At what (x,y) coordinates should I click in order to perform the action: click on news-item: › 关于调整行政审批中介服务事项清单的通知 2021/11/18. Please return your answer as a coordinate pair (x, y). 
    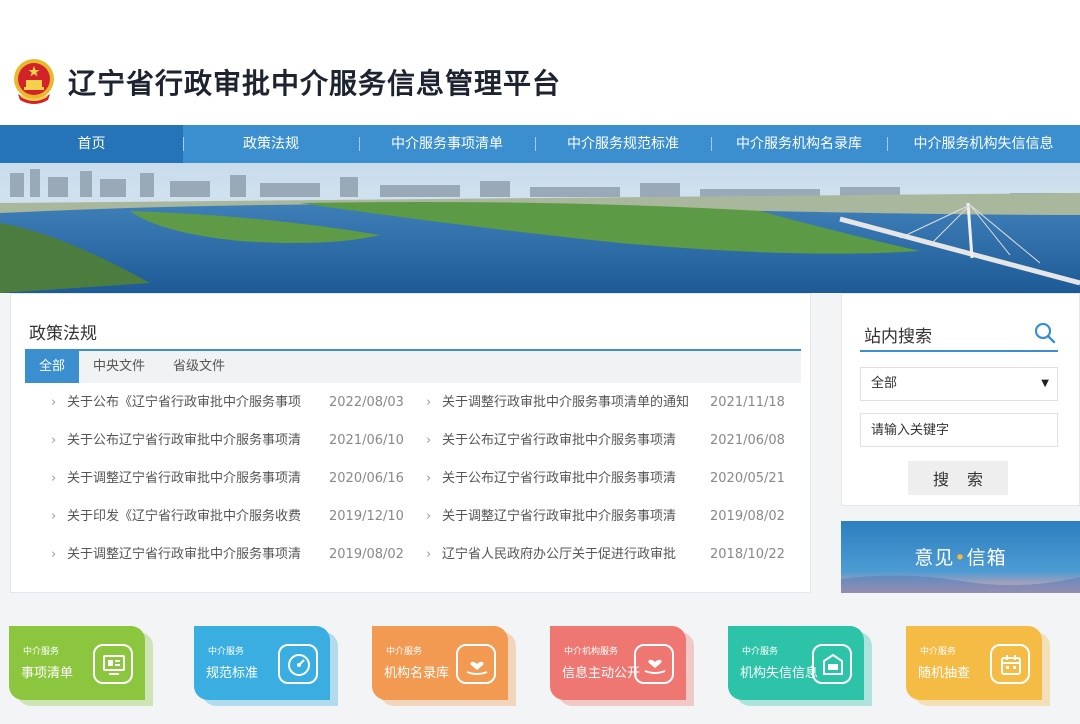
    Looking at the image, I should click on (611, 403).